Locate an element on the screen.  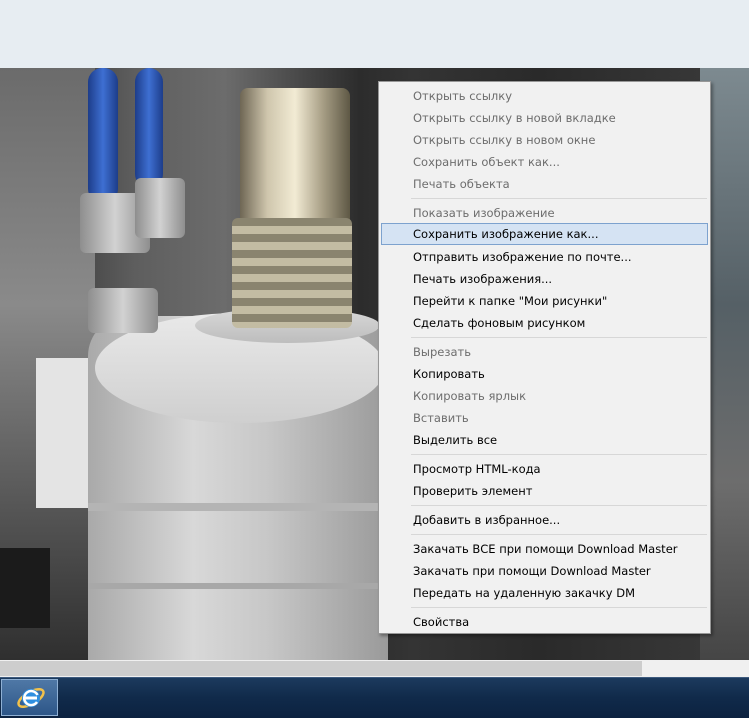
menu-item-set-as-background: Сделать фоновым рисунком is located at coordinates (544, 323).